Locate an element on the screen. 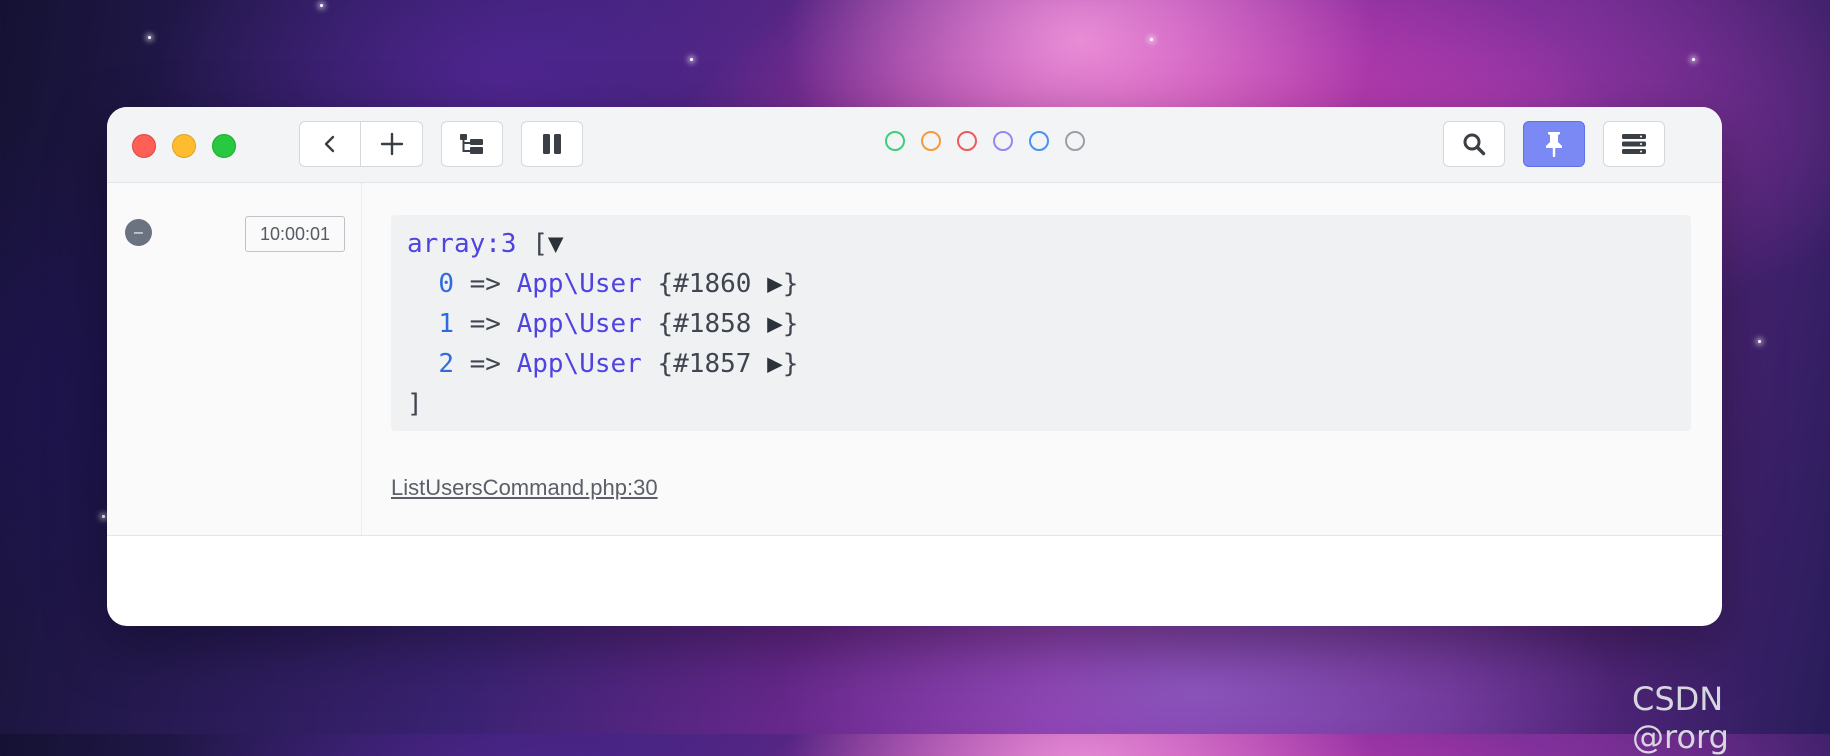 The width and height of the screenshot is (1830, 756). nav-button-group is located at coordinates (361, 144).